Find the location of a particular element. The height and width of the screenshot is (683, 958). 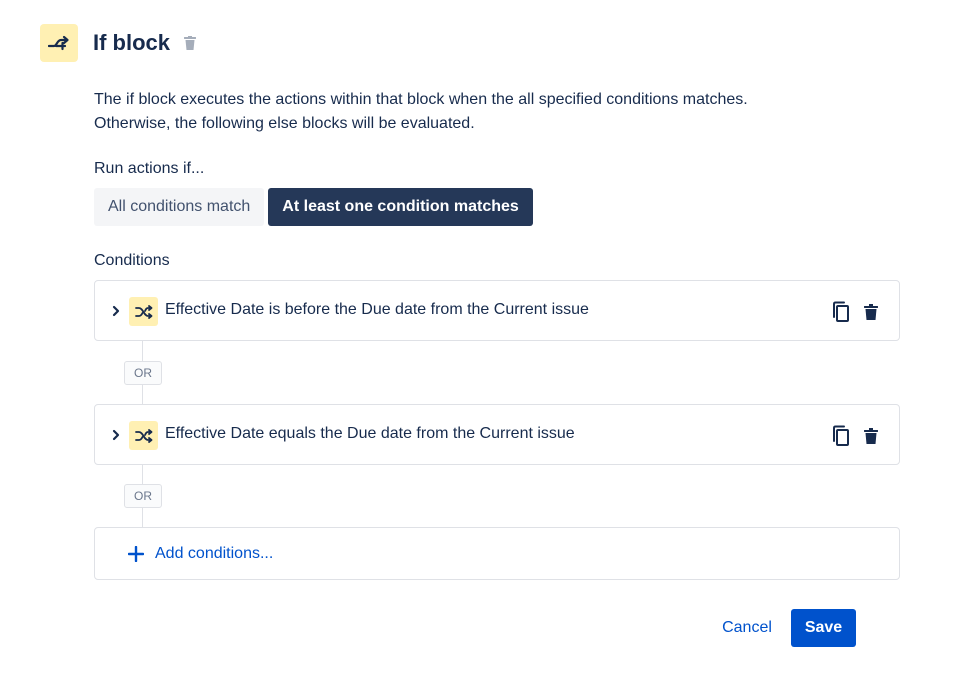

block-header: If block is located at coordinates (118, 43).